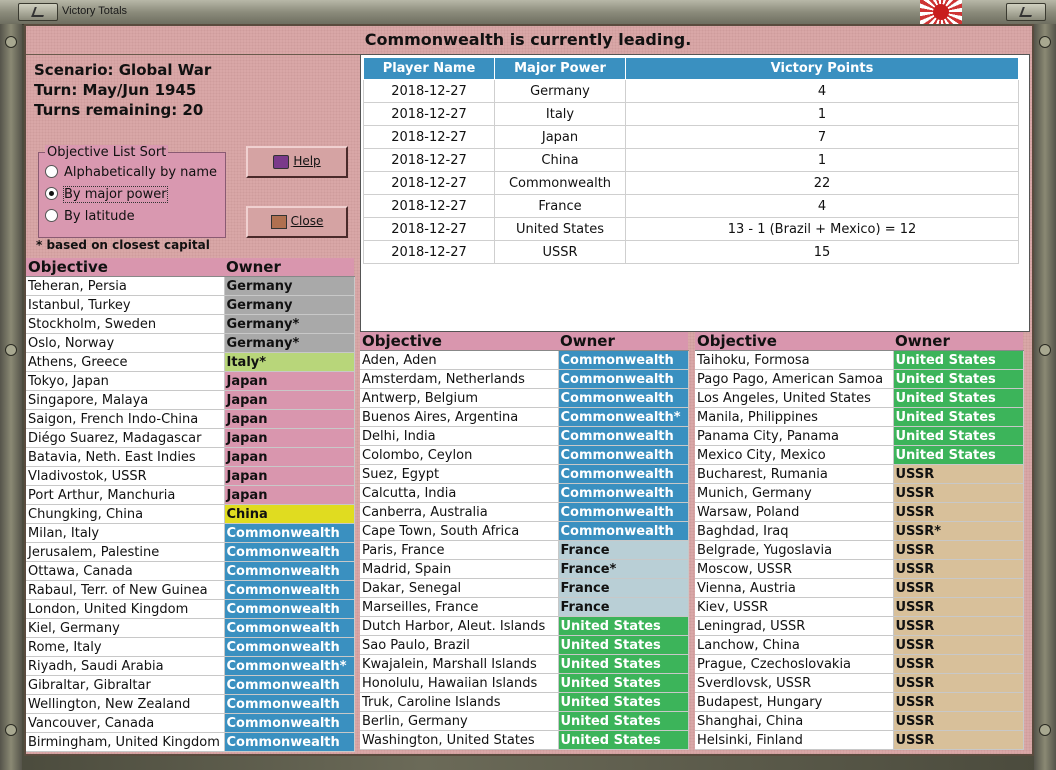 This screenshot has height=770, width=1056. I want to click on objective-row: Oslo, Norway Germany*, so click(190, 343).